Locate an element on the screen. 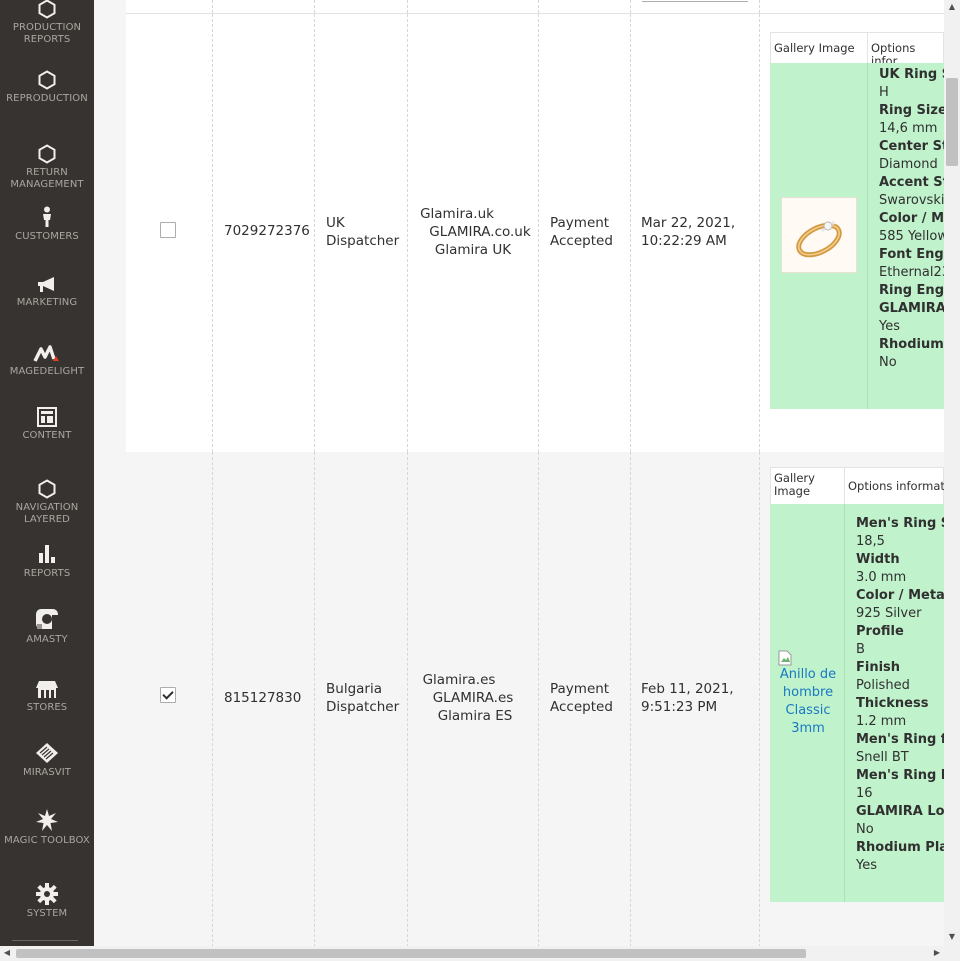 Image resolution: width=960 pixels, height=961 pixels. option-value: 16 is located at coordinates (864, 793).